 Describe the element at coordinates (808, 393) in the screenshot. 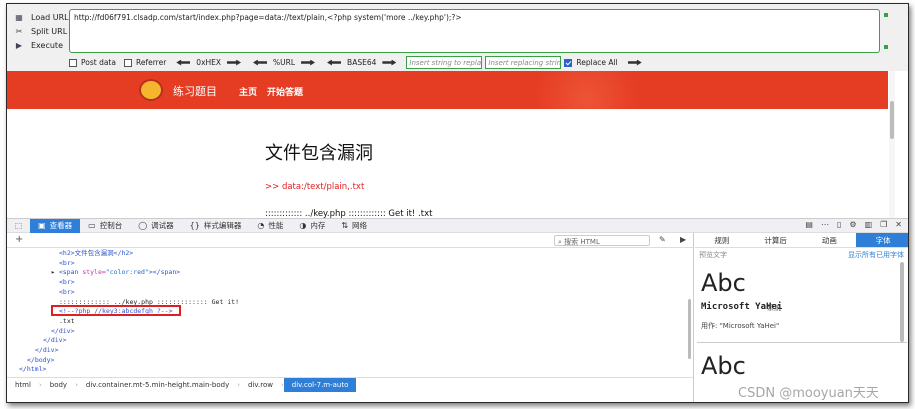

I see `watermark: CSDN @mooyuan天天` at that location.